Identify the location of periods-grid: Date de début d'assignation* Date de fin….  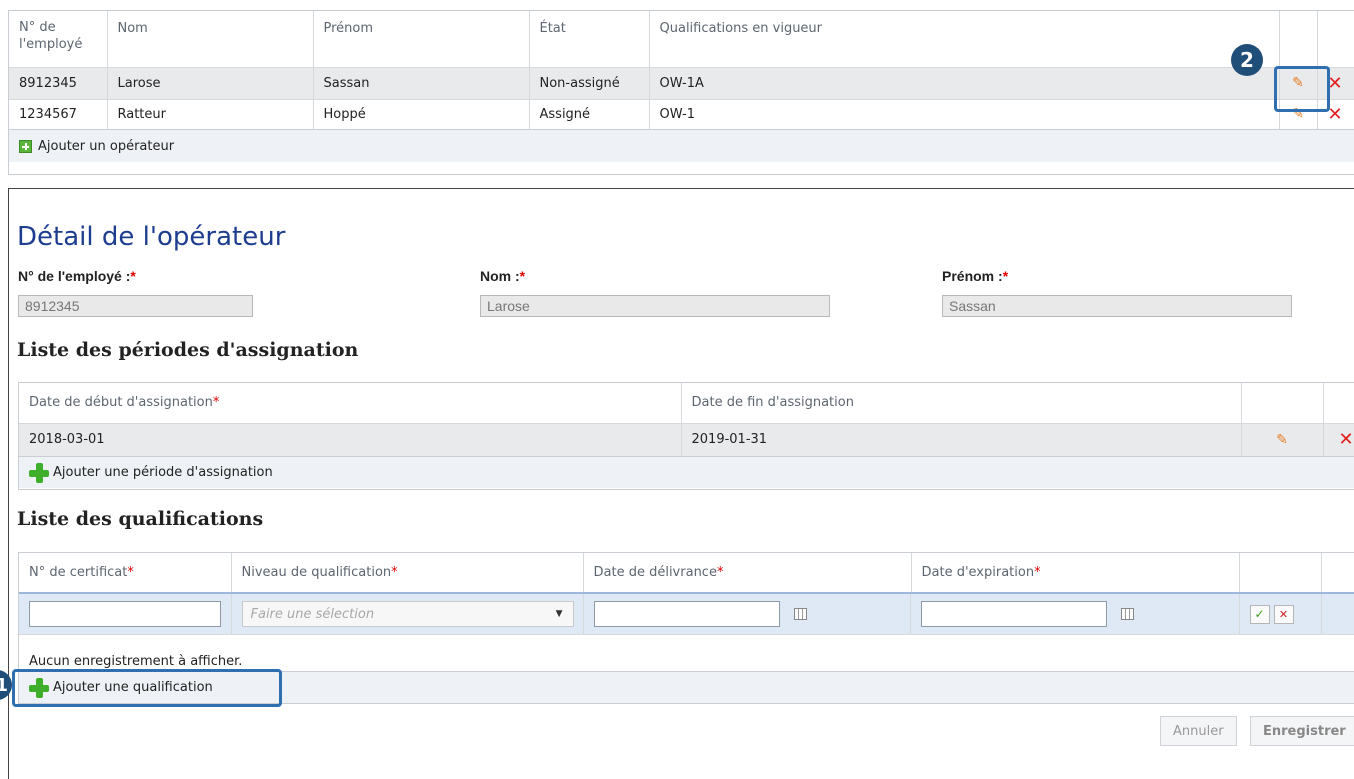
(686, 436).